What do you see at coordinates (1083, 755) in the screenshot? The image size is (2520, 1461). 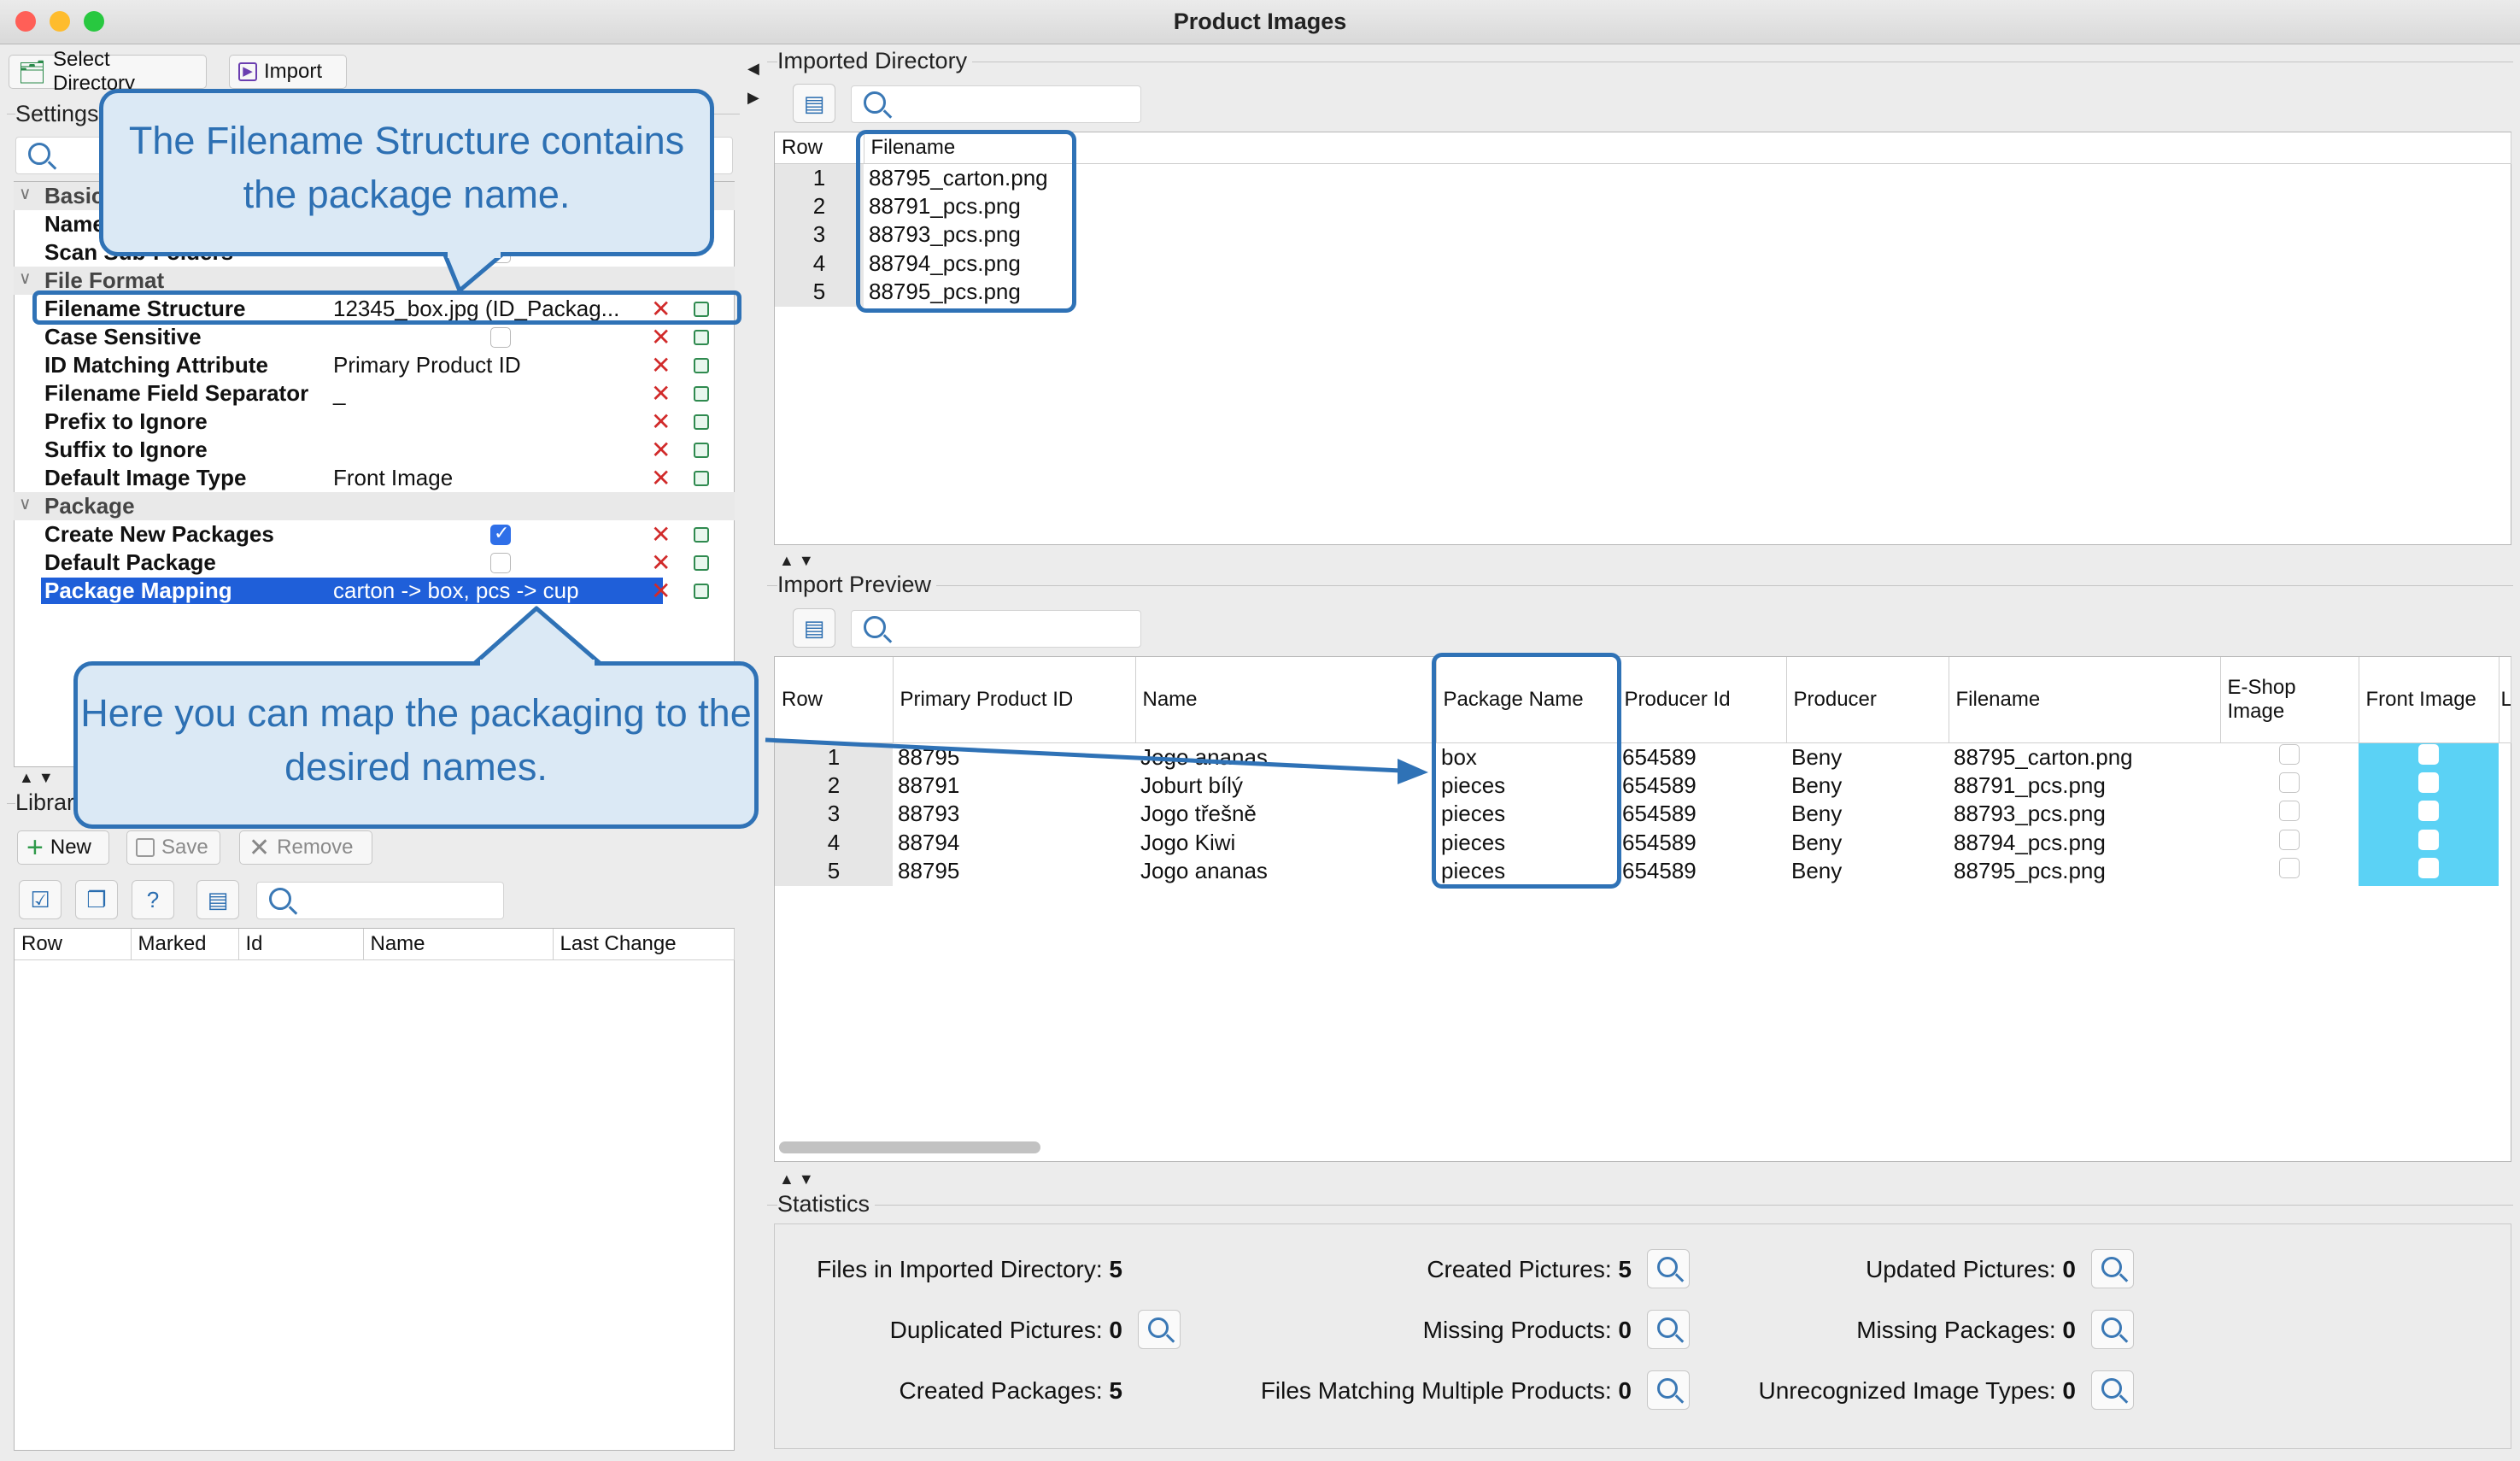 I see `annotation-arrow-line` at bounding box center [1083, 755].